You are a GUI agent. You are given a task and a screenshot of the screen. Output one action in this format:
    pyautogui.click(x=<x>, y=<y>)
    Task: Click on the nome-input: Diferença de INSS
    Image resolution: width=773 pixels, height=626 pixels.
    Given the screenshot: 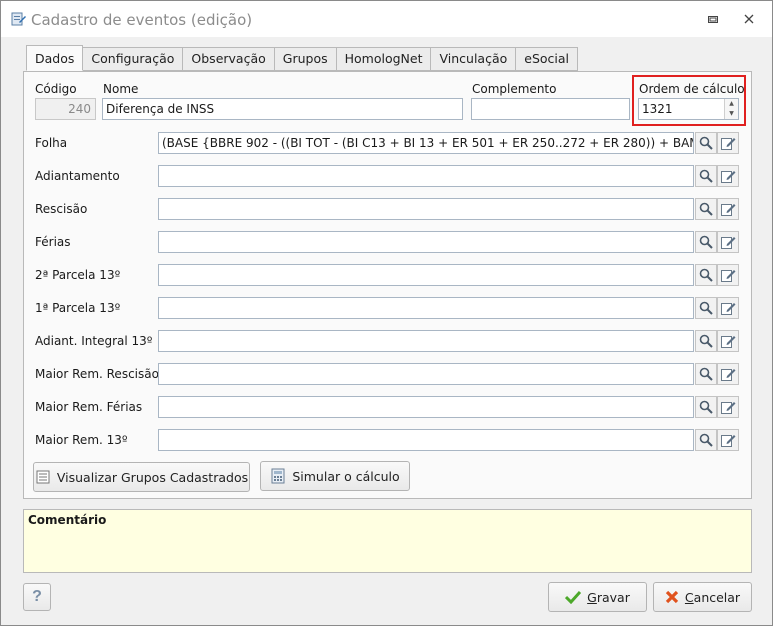 What is the action you would take?
    pyautogui.click(x=282, y=109)
    